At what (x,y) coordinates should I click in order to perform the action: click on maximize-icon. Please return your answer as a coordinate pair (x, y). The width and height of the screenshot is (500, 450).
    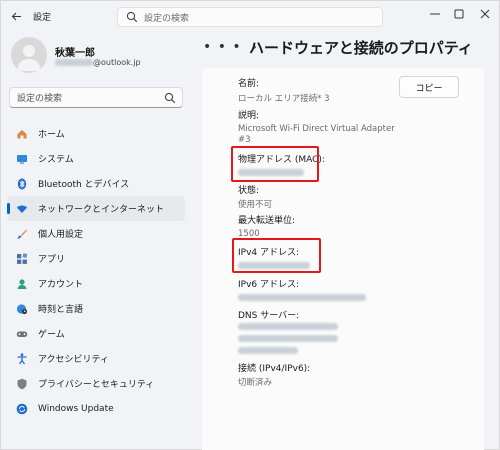
    Looking at the image, I should click on (459, 14).